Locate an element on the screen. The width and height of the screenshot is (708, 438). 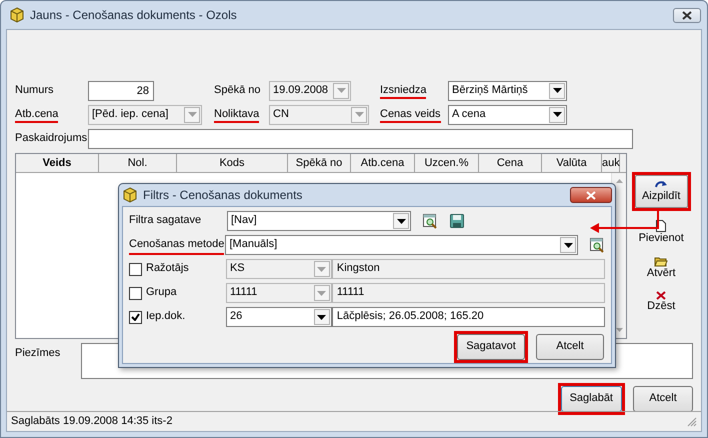
input-field: 11111 is located at coordinates (468, 293).